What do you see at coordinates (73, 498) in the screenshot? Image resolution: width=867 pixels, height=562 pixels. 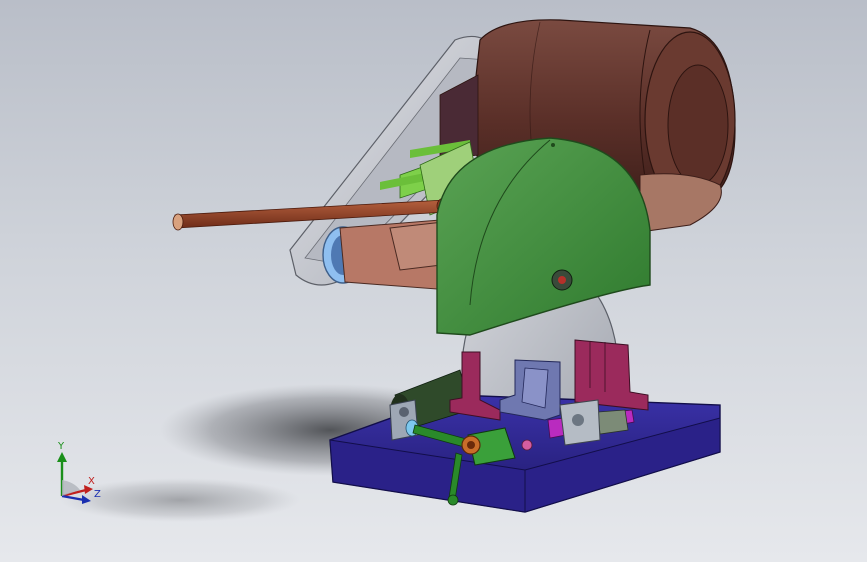 I see `z-axis-arrow` at bounding box center [73, 498].